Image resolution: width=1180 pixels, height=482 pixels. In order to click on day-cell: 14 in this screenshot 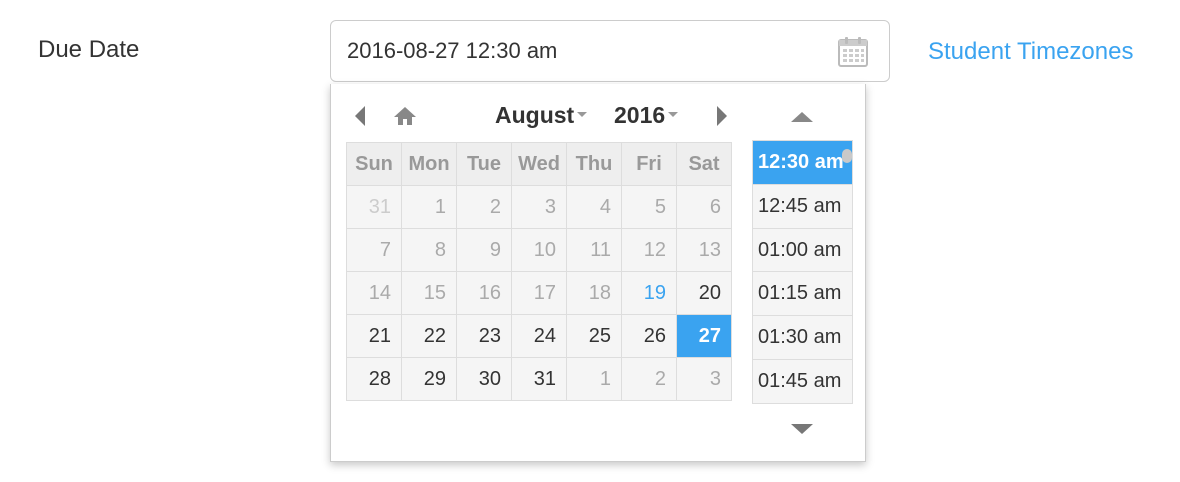, I will do `click(374, 293)`.